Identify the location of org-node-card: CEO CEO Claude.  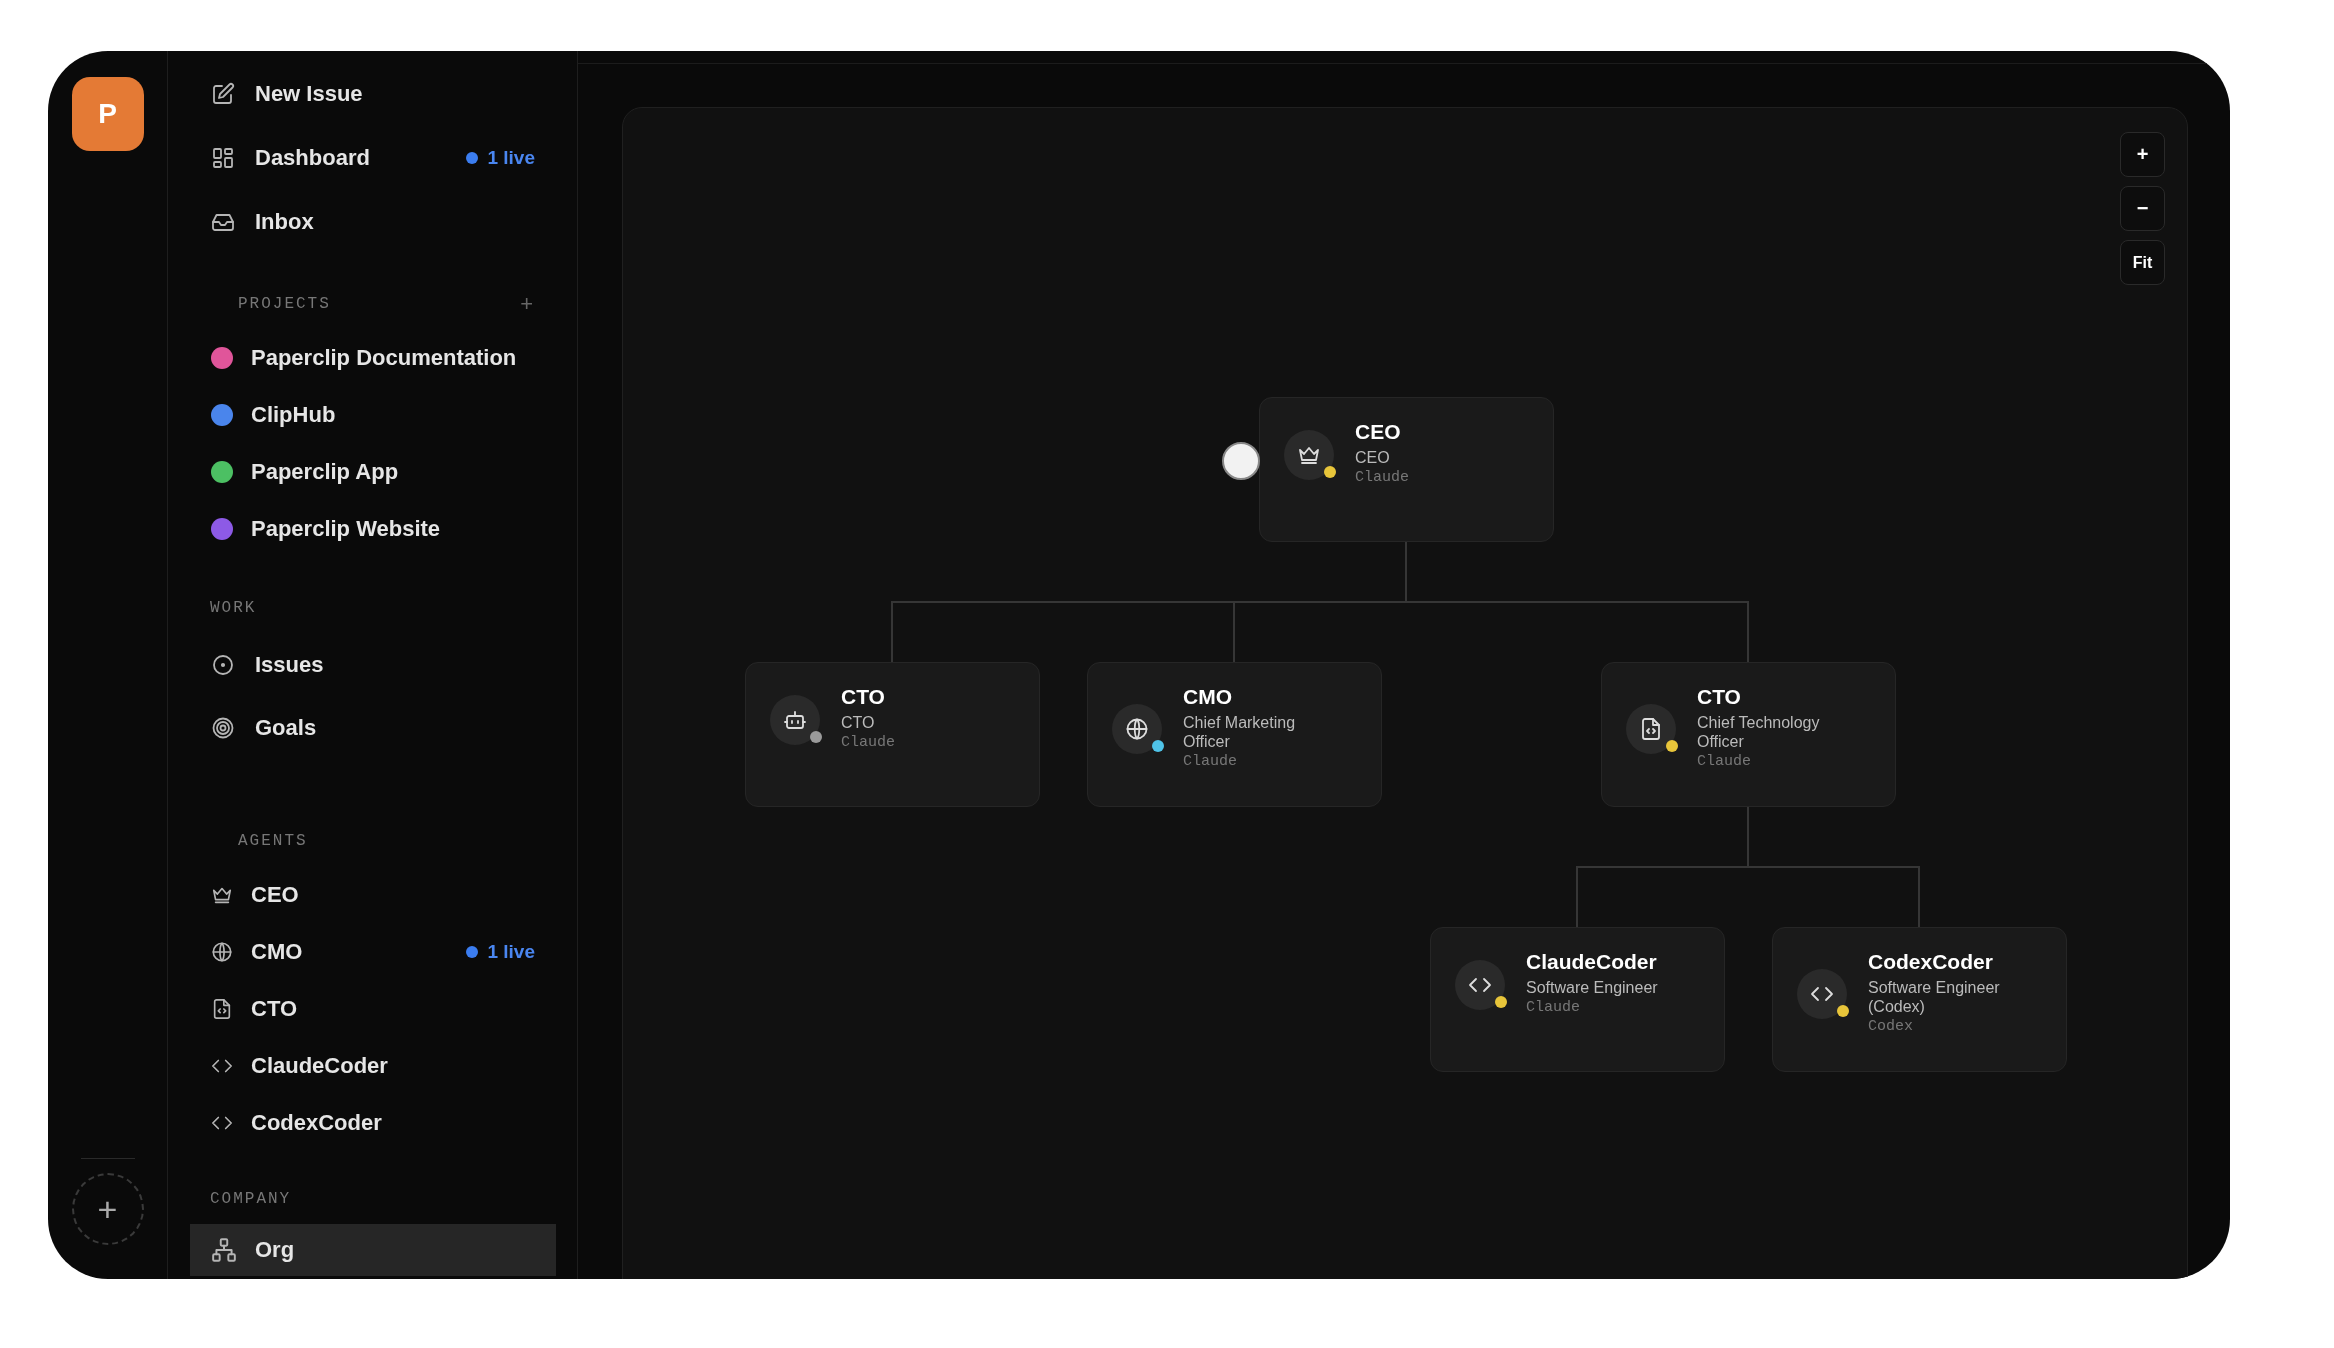
(1406, 469).